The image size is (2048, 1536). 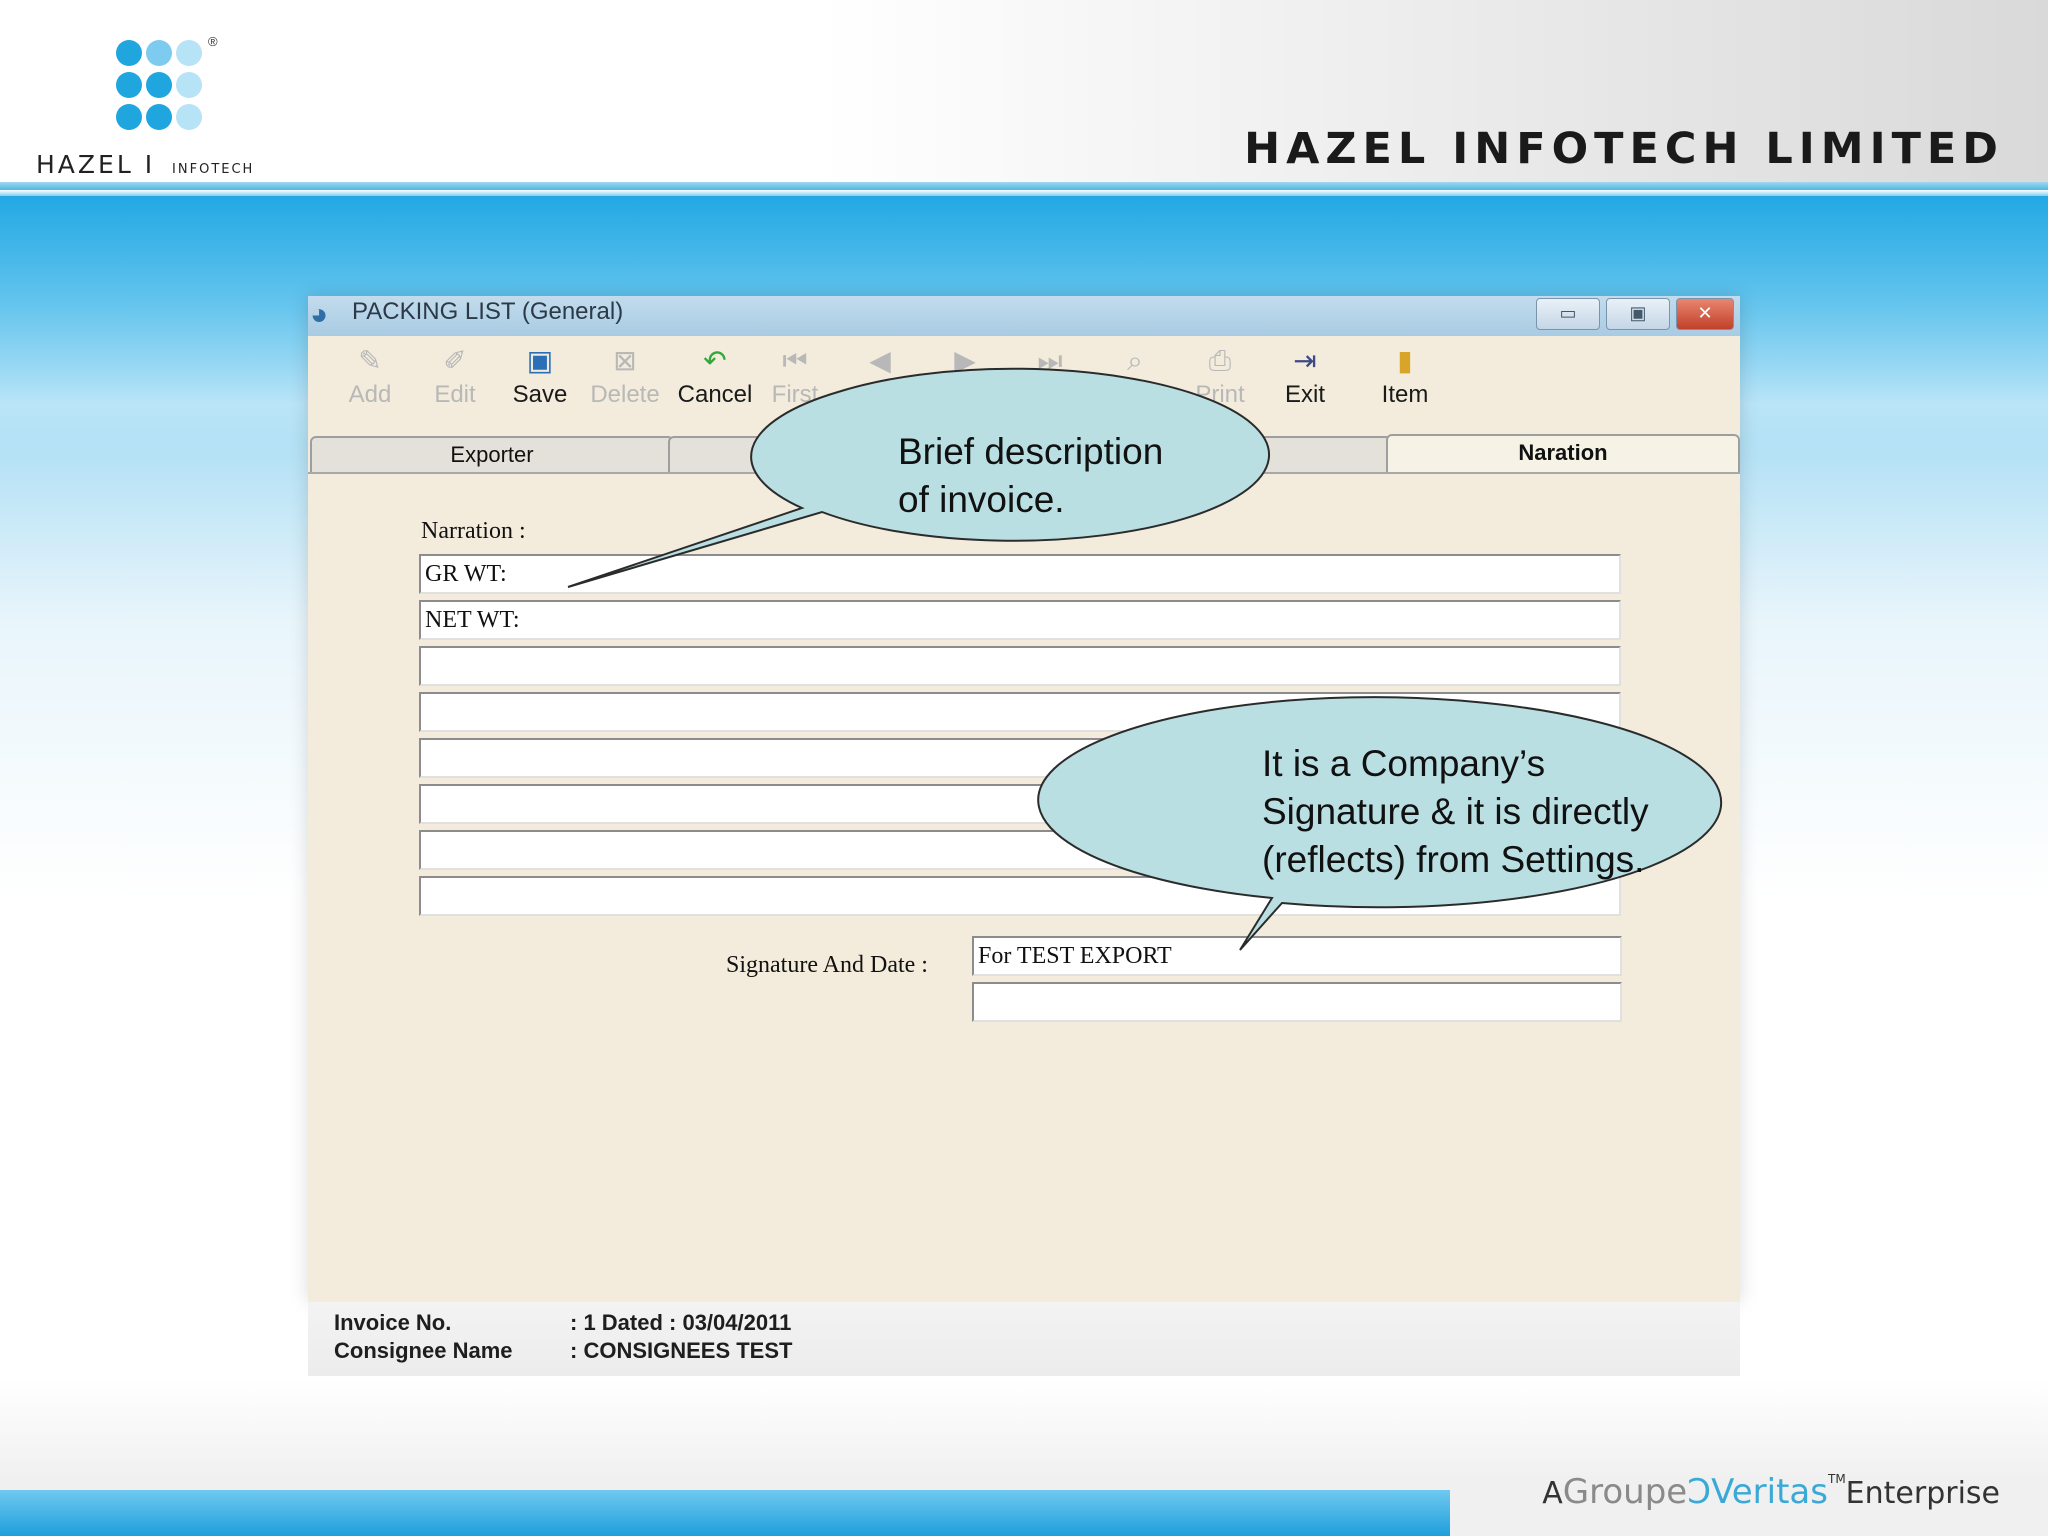 I want to click on save-button: ▣ Save, so click(x=540, y=378).